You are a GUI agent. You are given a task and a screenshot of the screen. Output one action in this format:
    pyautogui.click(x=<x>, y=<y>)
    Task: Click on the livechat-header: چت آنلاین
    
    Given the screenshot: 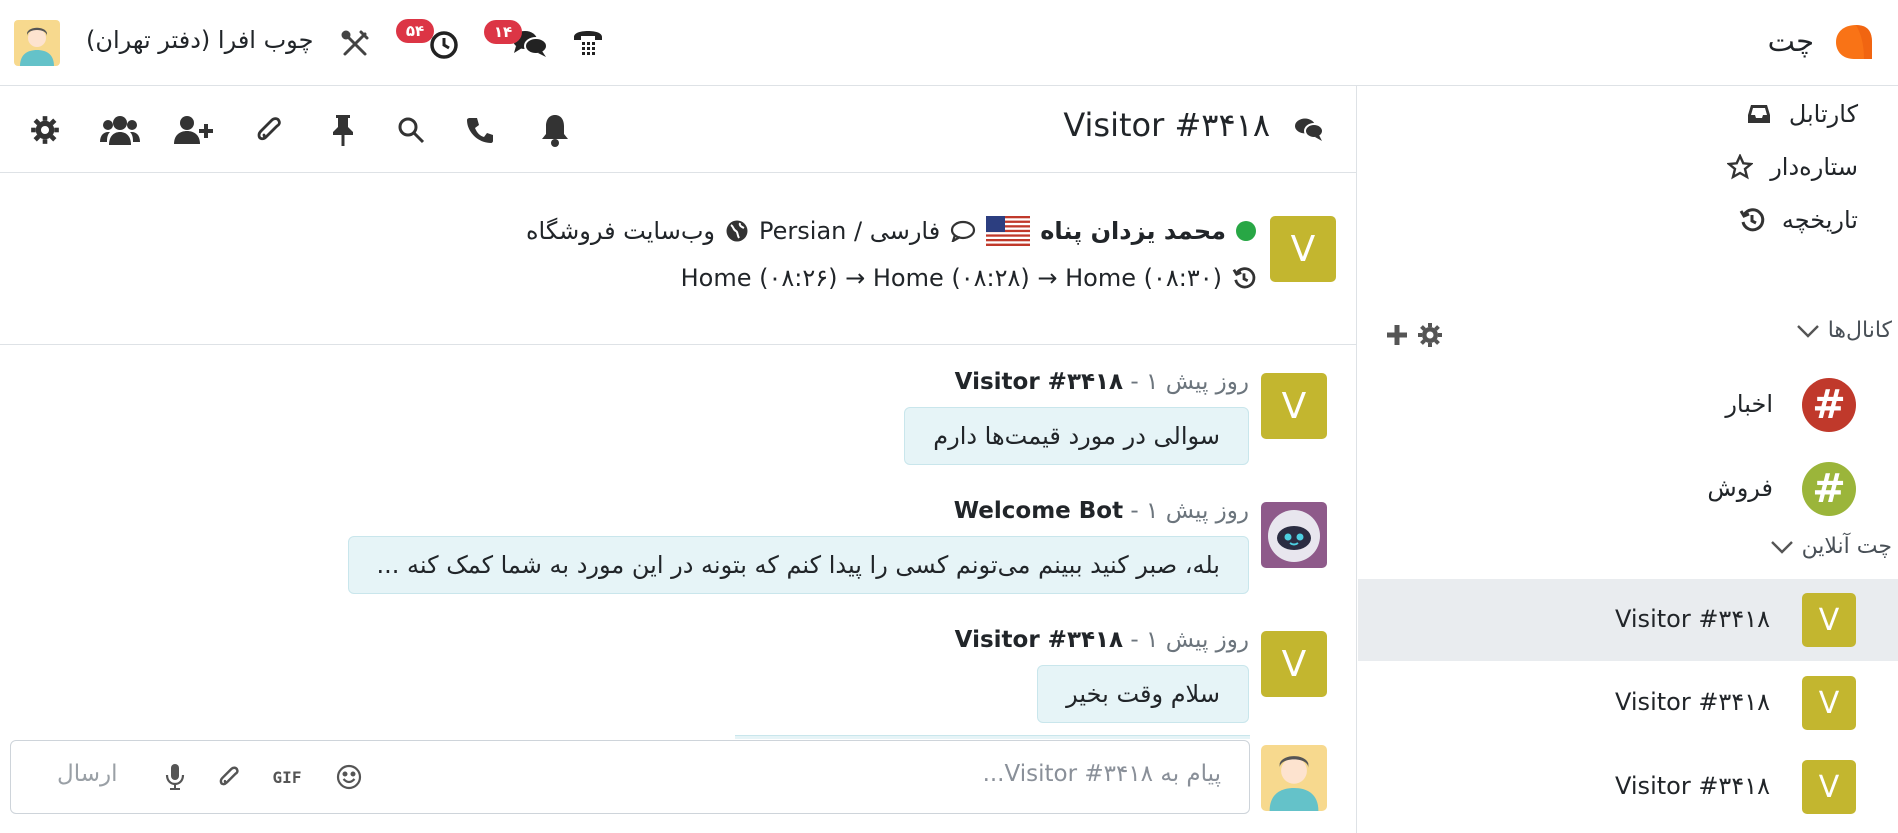 What is the action you would take?
    pyautogui.click(x=1831, y=546)
    